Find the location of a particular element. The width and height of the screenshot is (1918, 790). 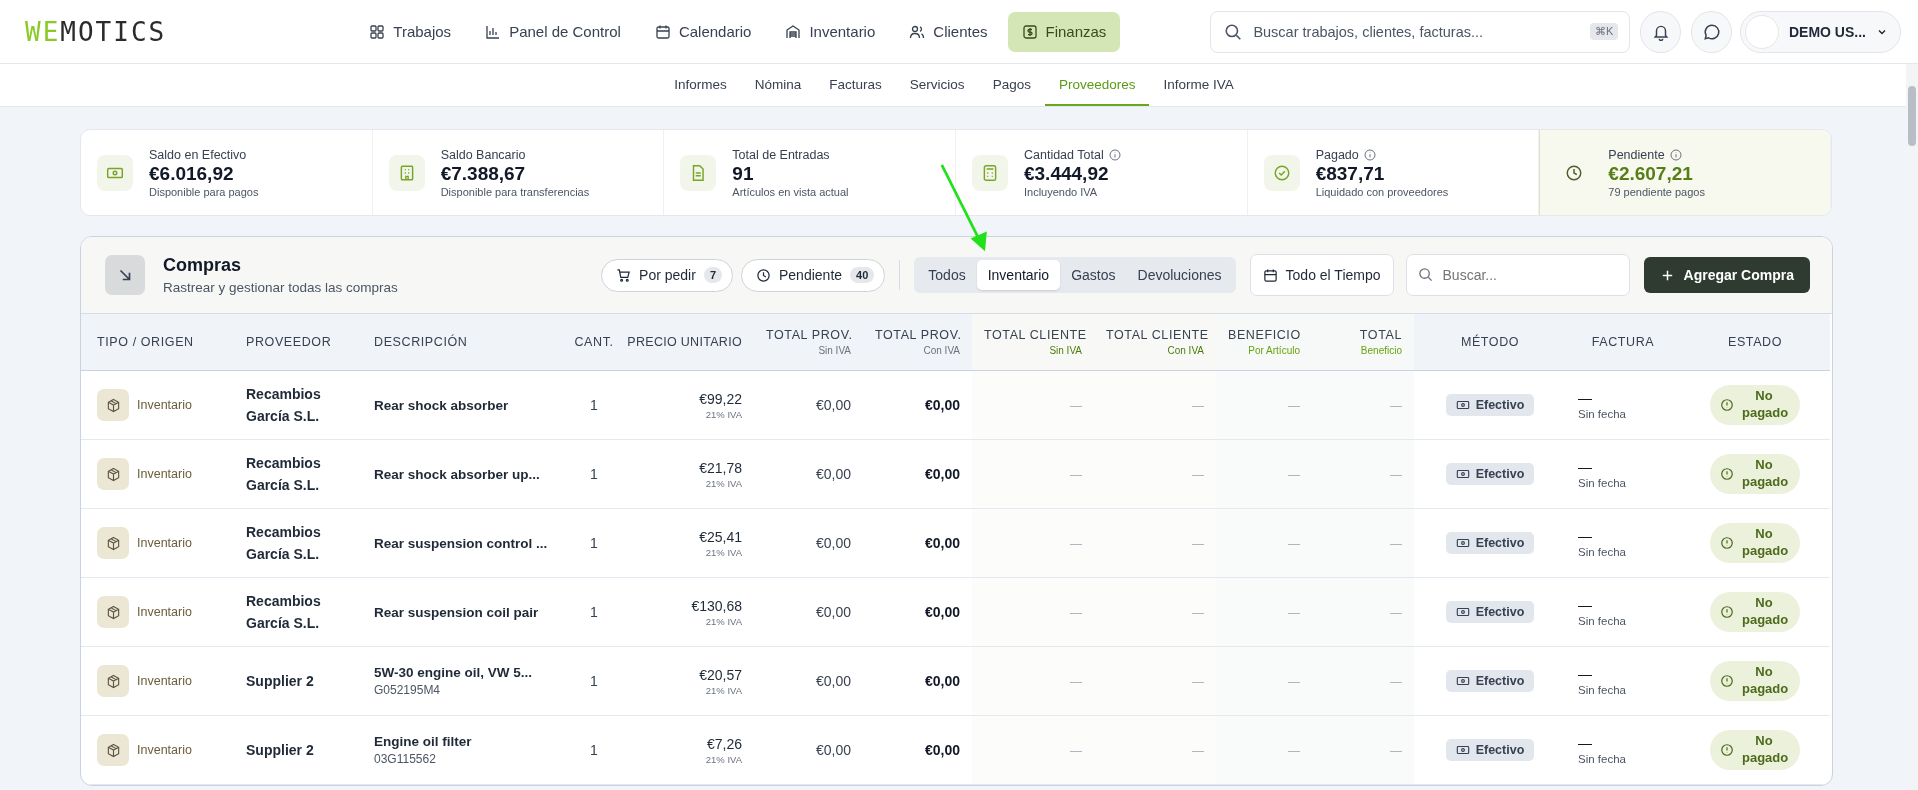

part-number: G052195M4 is located at coordinates (408, 690).